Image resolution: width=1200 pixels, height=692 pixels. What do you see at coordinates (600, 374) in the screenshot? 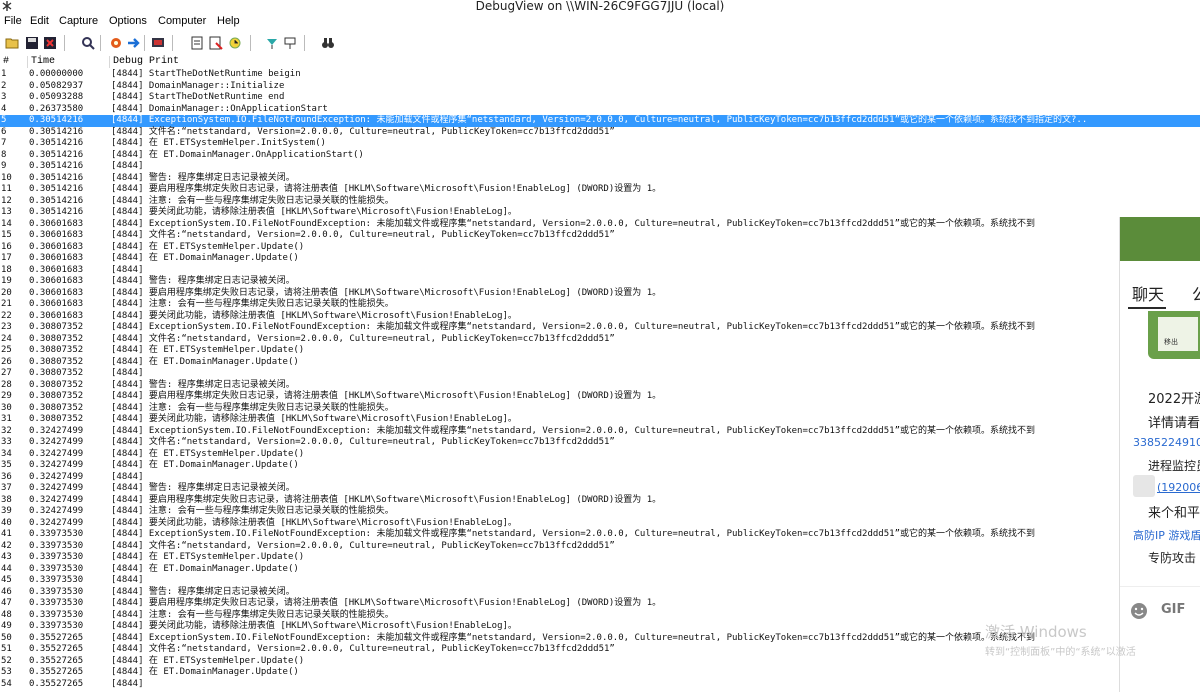
I see `table-row: 27 0.30807352 [4844]` at bounding box center [600, 374].